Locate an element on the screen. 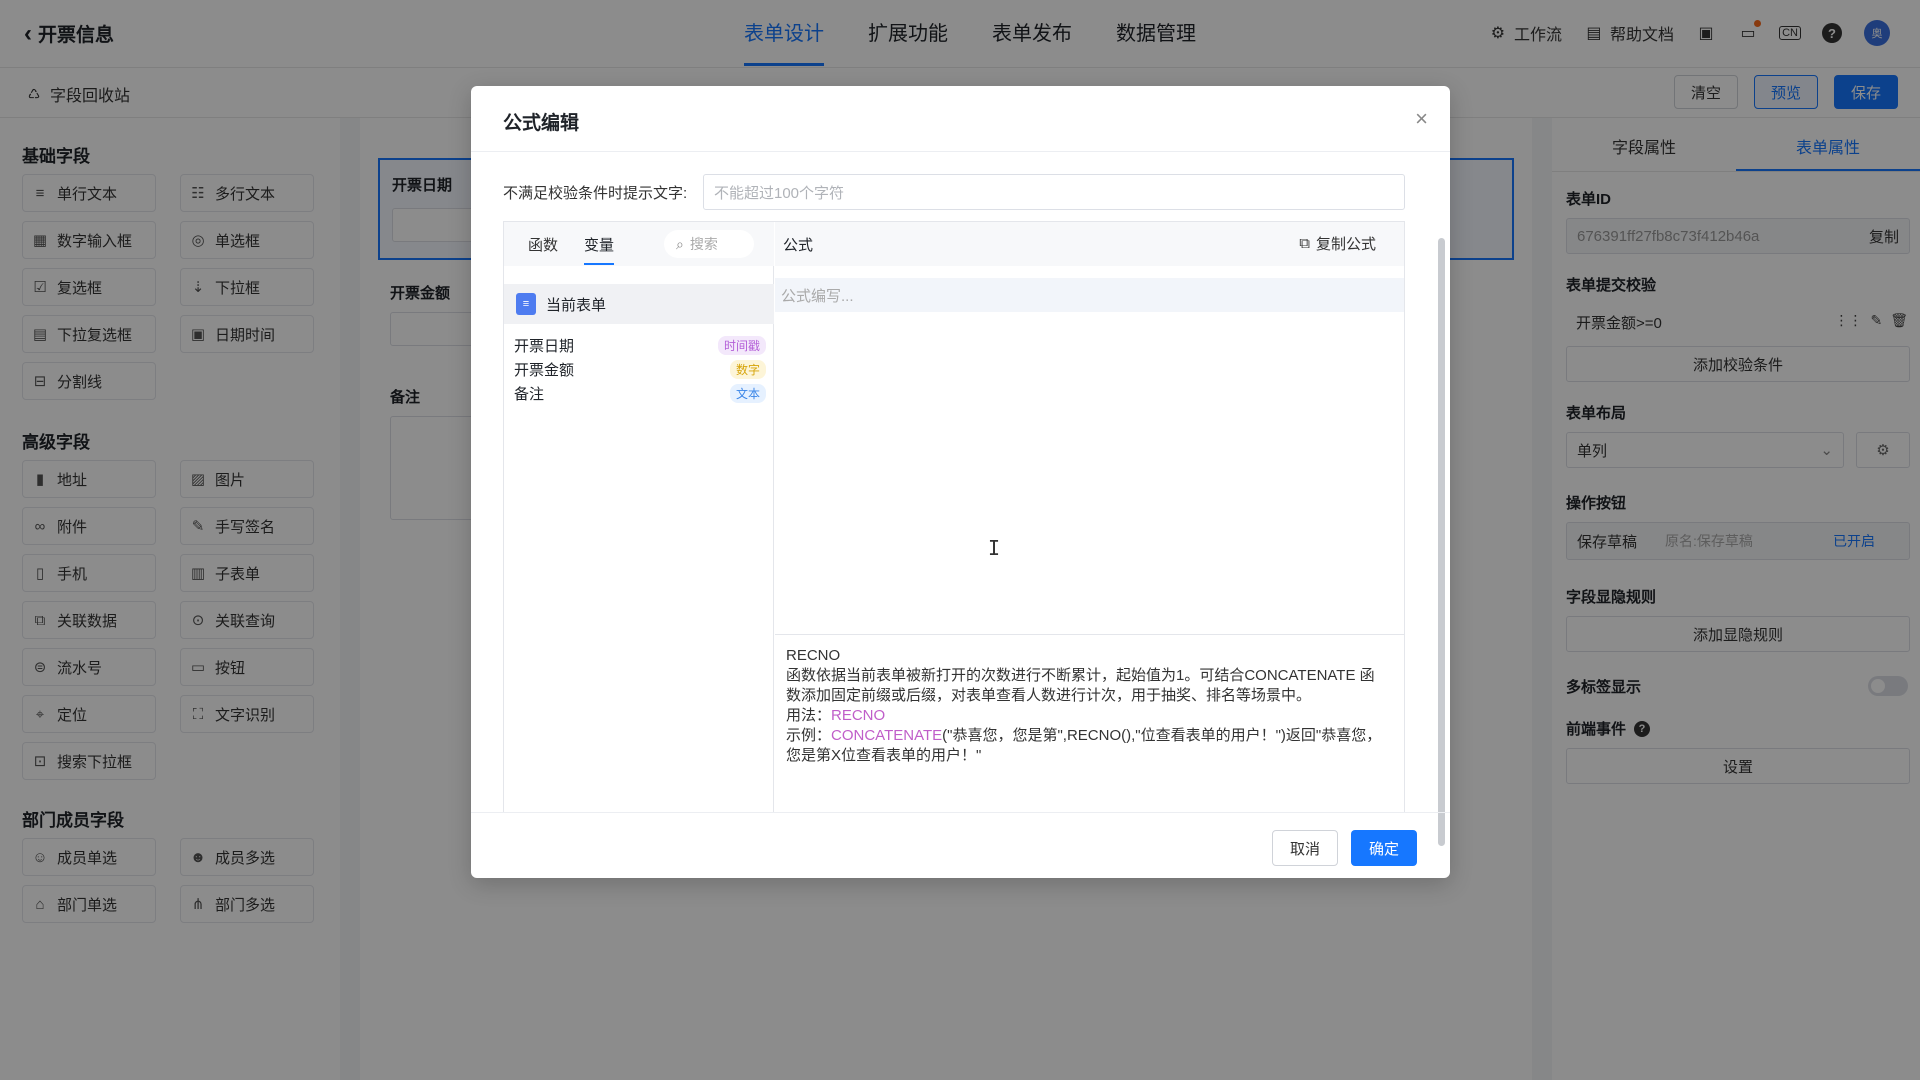 The width and height of the screenshot is (1920, 1080). variable-name: 开票金额 is located at coordinates (544, 370).